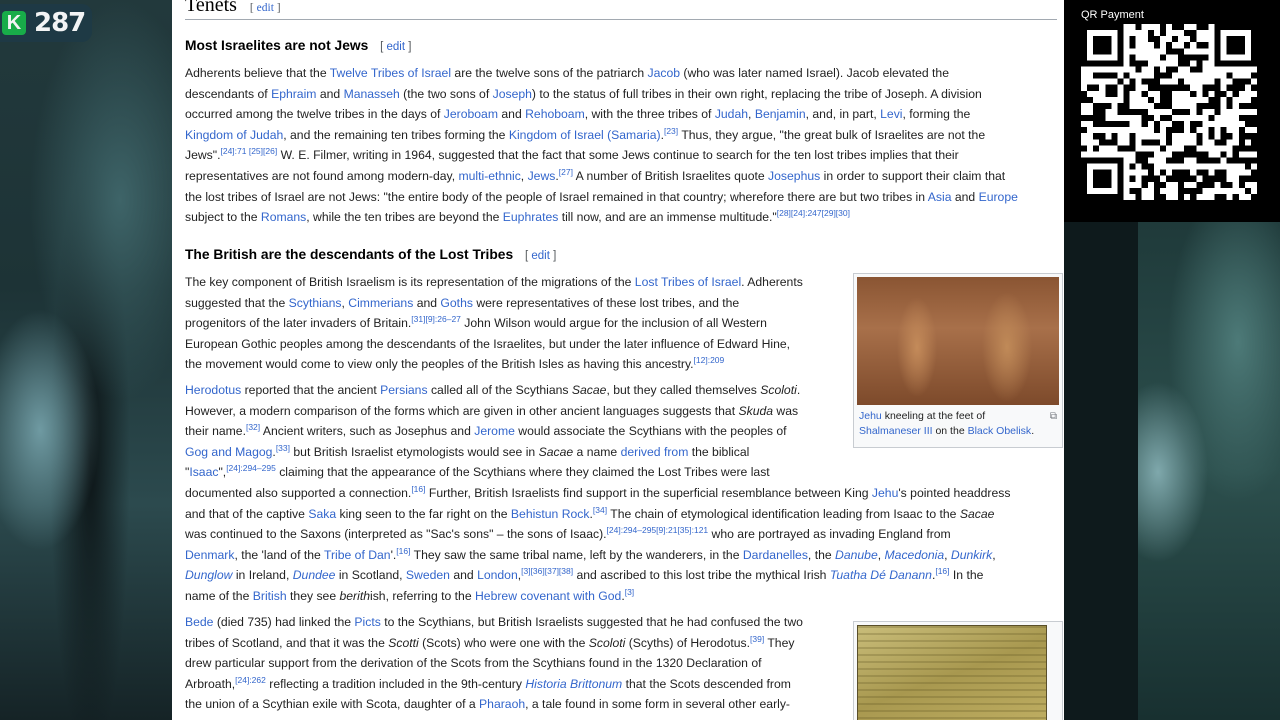  I want to click on wiki-link: Tribe of Dan, so click(357, 555).